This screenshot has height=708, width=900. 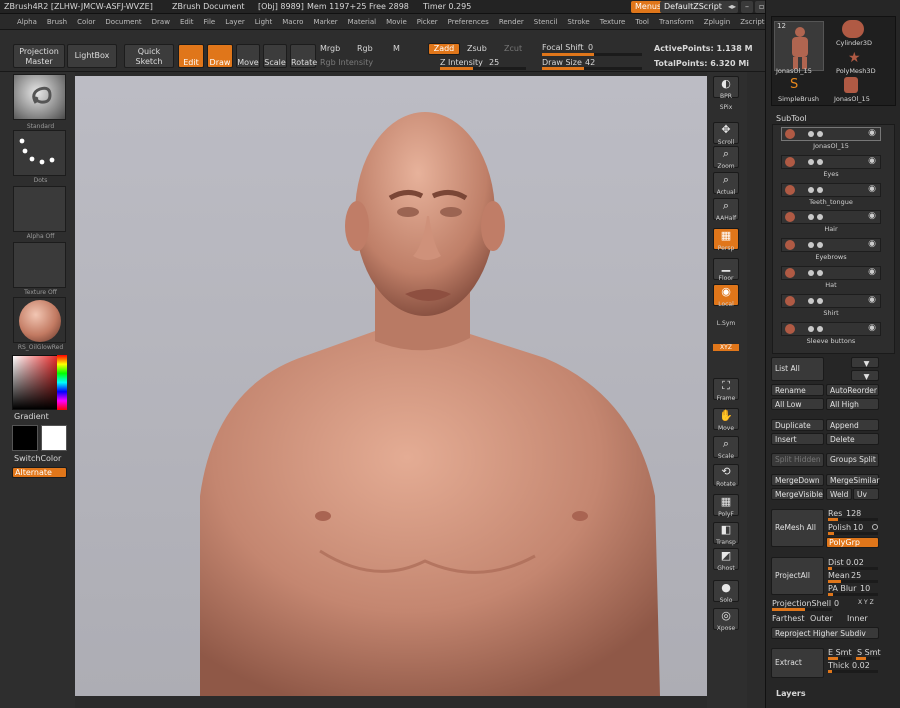 I want to click on zsub-button: Zsub, so click(x=477, y=48).